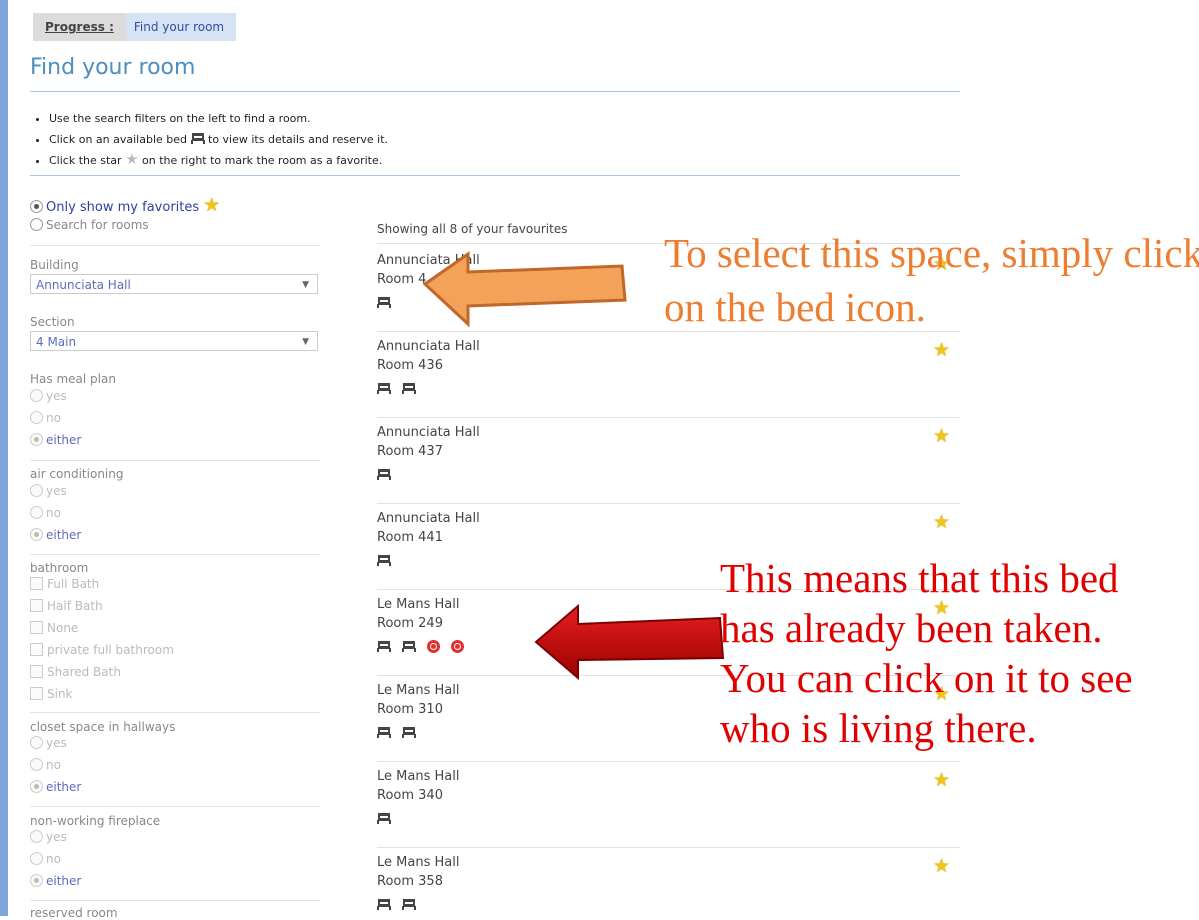 This screenshot has width=1199, height=920. I want to click on room-hall: Le Mans Hall, so click(418, 862).